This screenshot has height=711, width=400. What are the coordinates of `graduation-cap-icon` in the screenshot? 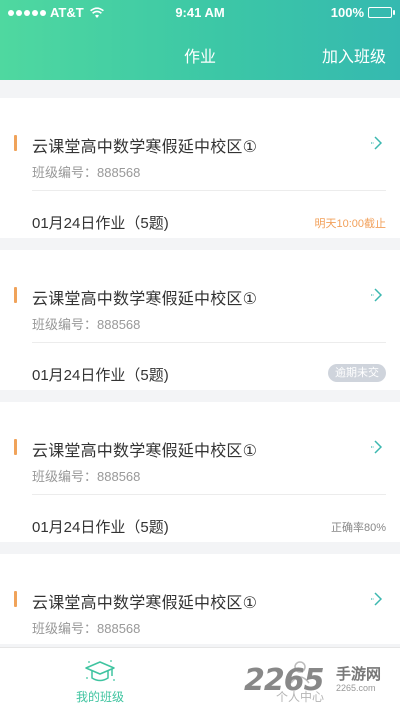 It's located at (100, 671).